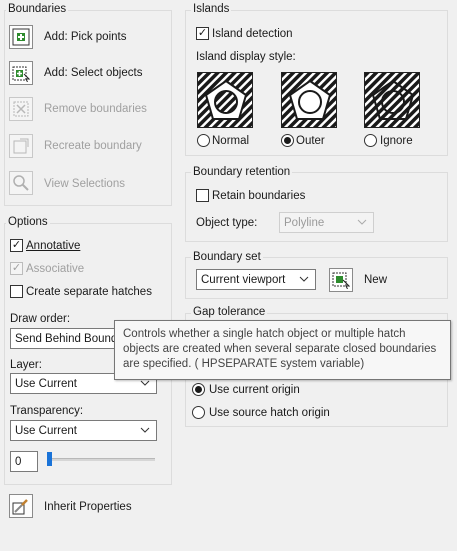 The width and height of the screenshot is (457, 551). I want to click on layer-label: Layer:, so click(26, 365).